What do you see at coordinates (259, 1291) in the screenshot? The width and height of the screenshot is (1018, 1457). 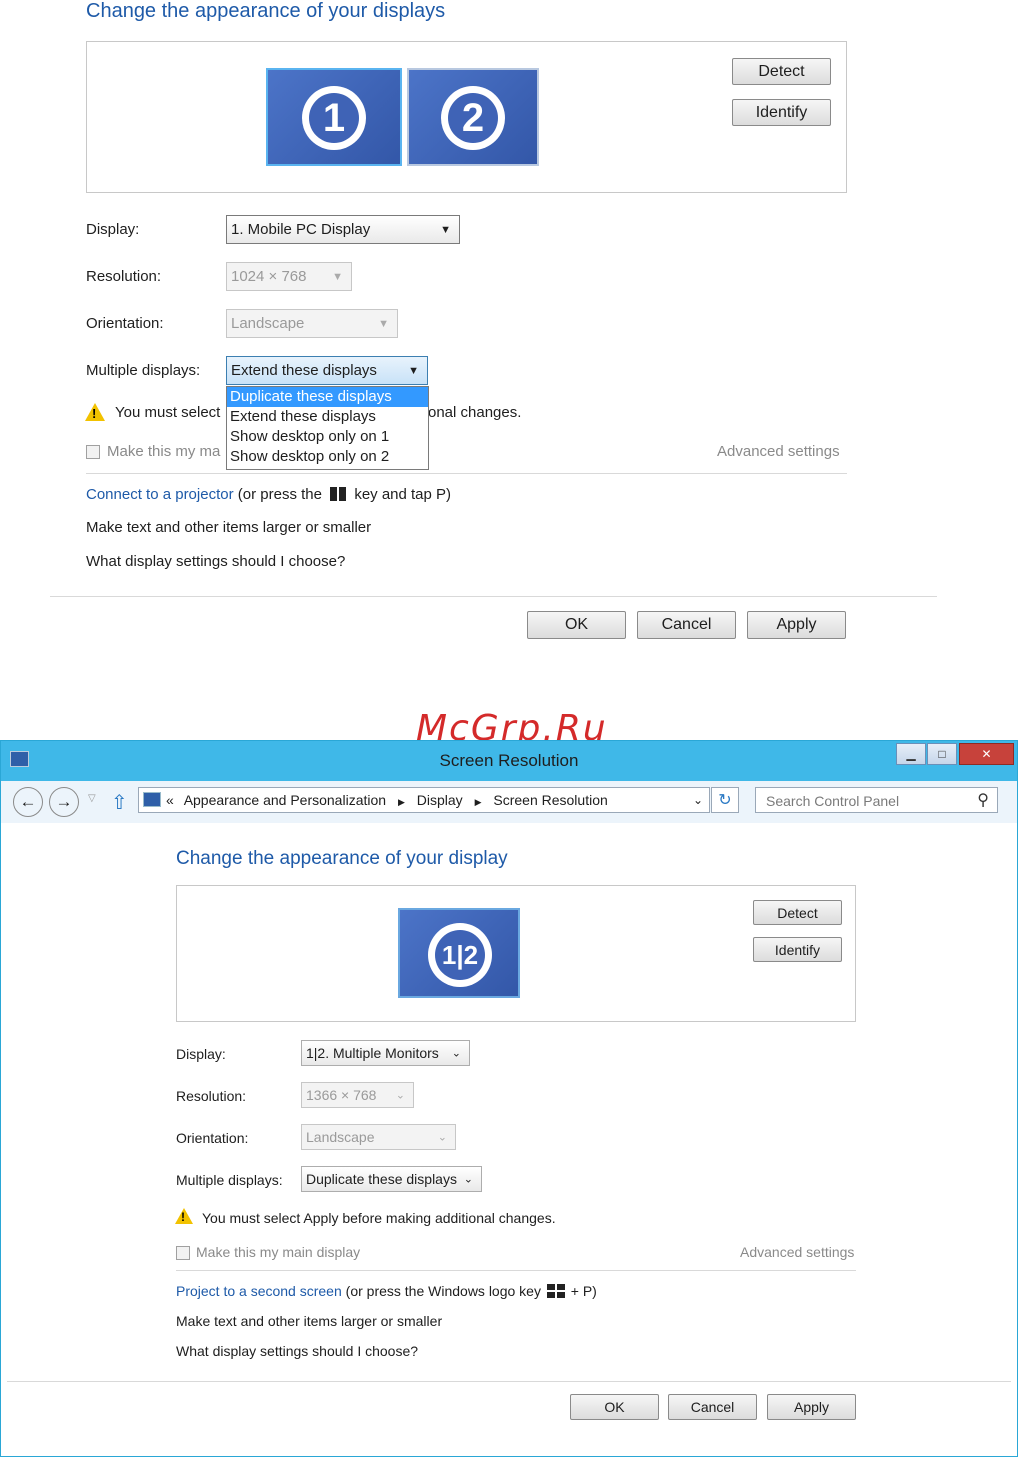 I see `project-second-screen-link: Project to a second screen` at bounding box center [259, 1291].